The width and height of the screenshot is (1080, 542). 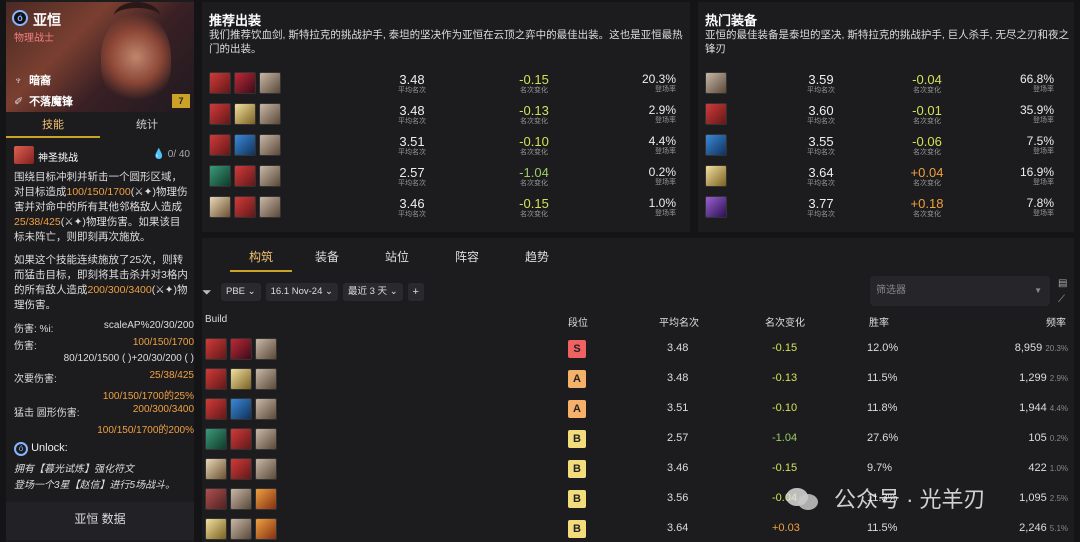 What do you see at coordinates (467, 258) in the screenshot?
I see `tab-comps: 阵容` at bounding box center [467, 258].